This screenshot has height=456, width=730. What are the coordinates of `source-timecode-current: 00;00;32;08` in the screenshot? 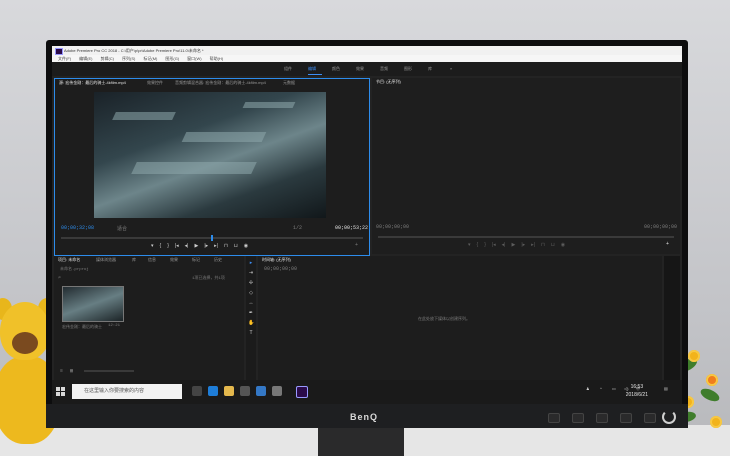 It's located at (77, 228).